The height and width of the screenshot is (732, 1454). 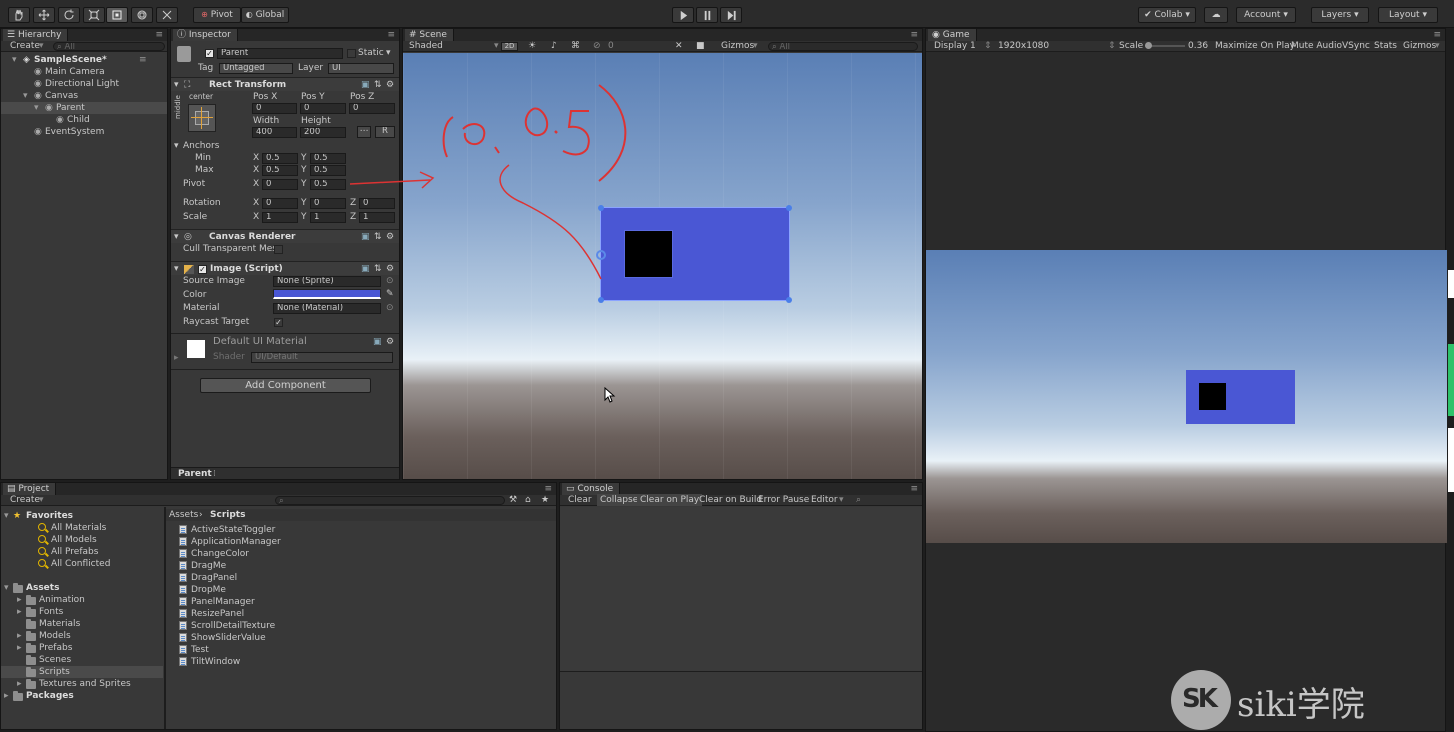 What do you see at coordinates (323, 108) in the screenshot?
I see `pos-y-input: 0` at bounding box center [323, 108].